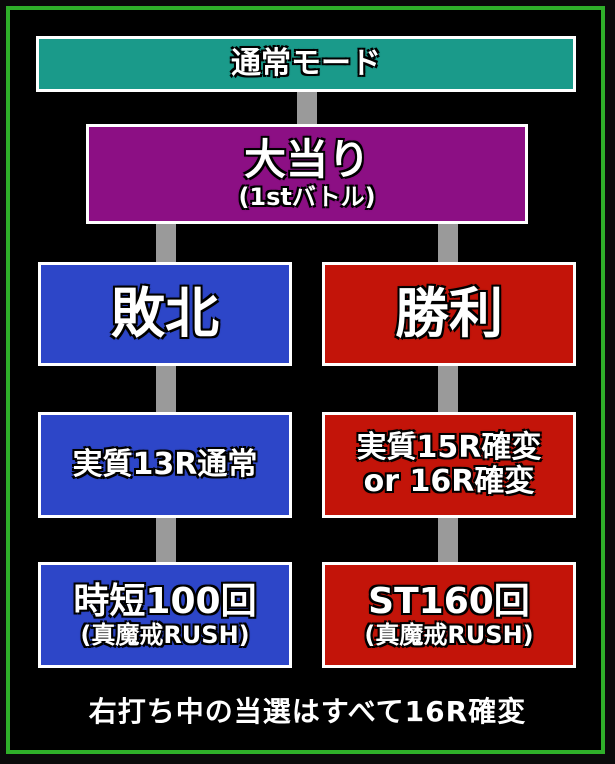 This screenshot has height=764, width=615. What do you see at coordinates (165, 634) in the screenshot?
I see `lose-next-mode-sub: (真魔戒RUSH)` at bounding box center [165, 634].